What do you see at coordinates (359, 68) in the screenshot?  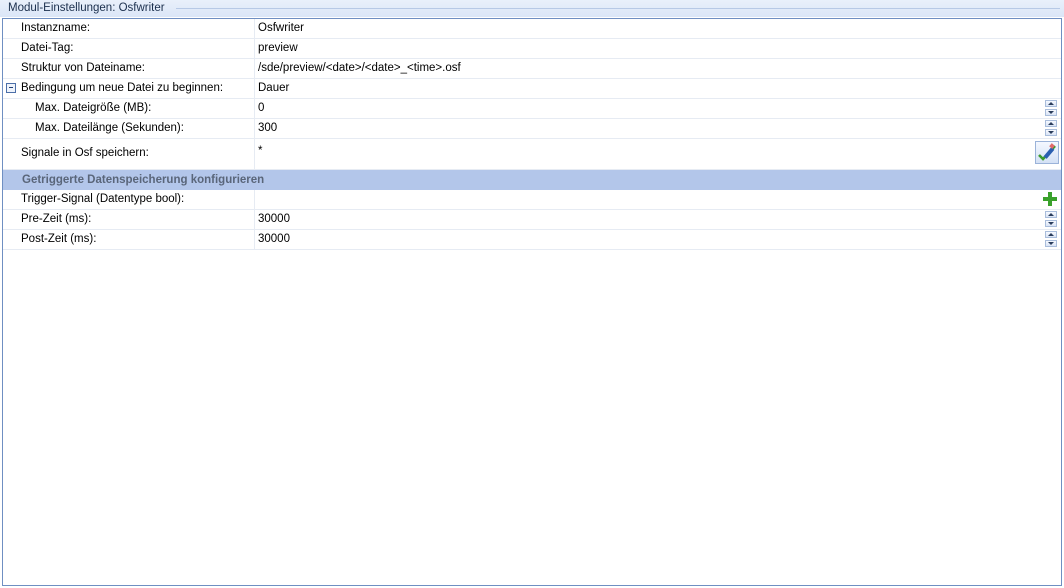 I see `property-value: /sde/preview/<date>/<date>_<time>.osf` at bounding box center [359, 68].